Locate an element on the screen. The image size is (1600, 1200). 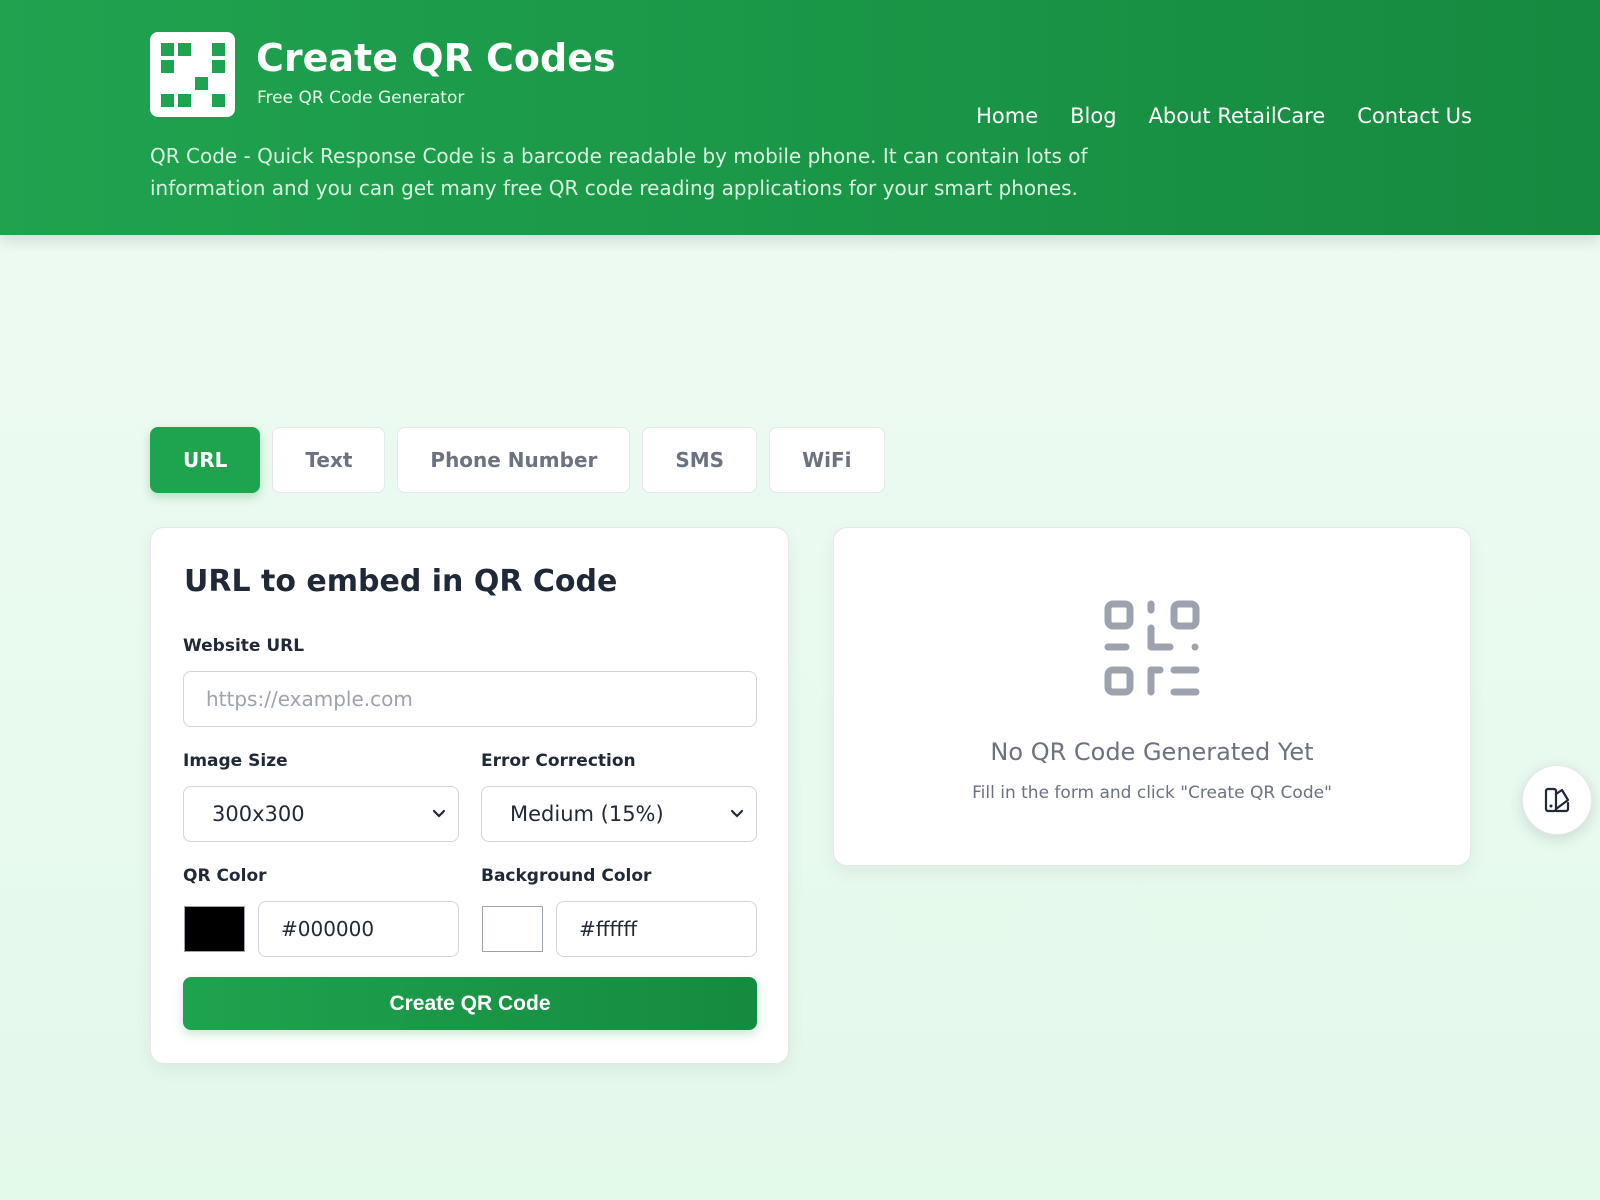
qr-type-tabs: URL Text Phone Number SMS WiFi is located at coordinates (517, 460).